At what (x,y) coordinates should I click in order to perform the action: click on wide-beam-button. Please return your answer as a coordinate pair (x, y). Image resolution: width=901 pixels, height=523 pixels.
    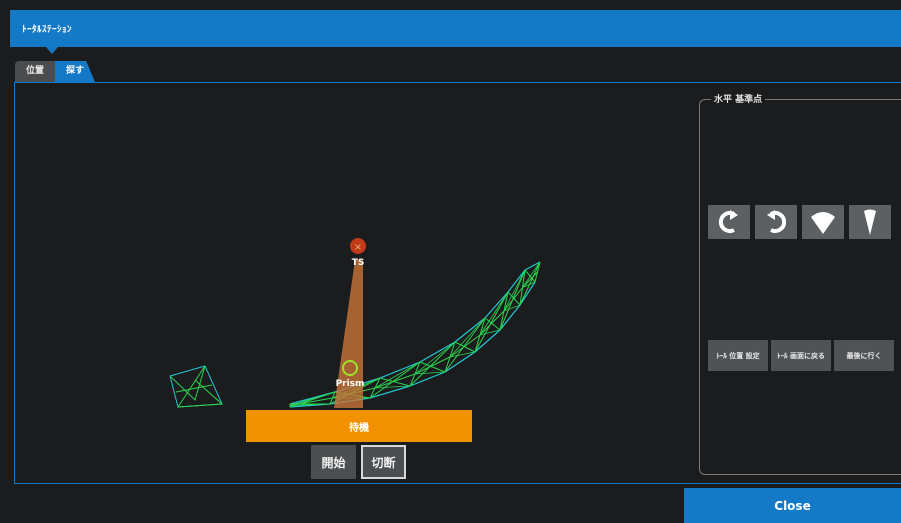
    Looking at the image, I should click on (823, 222).